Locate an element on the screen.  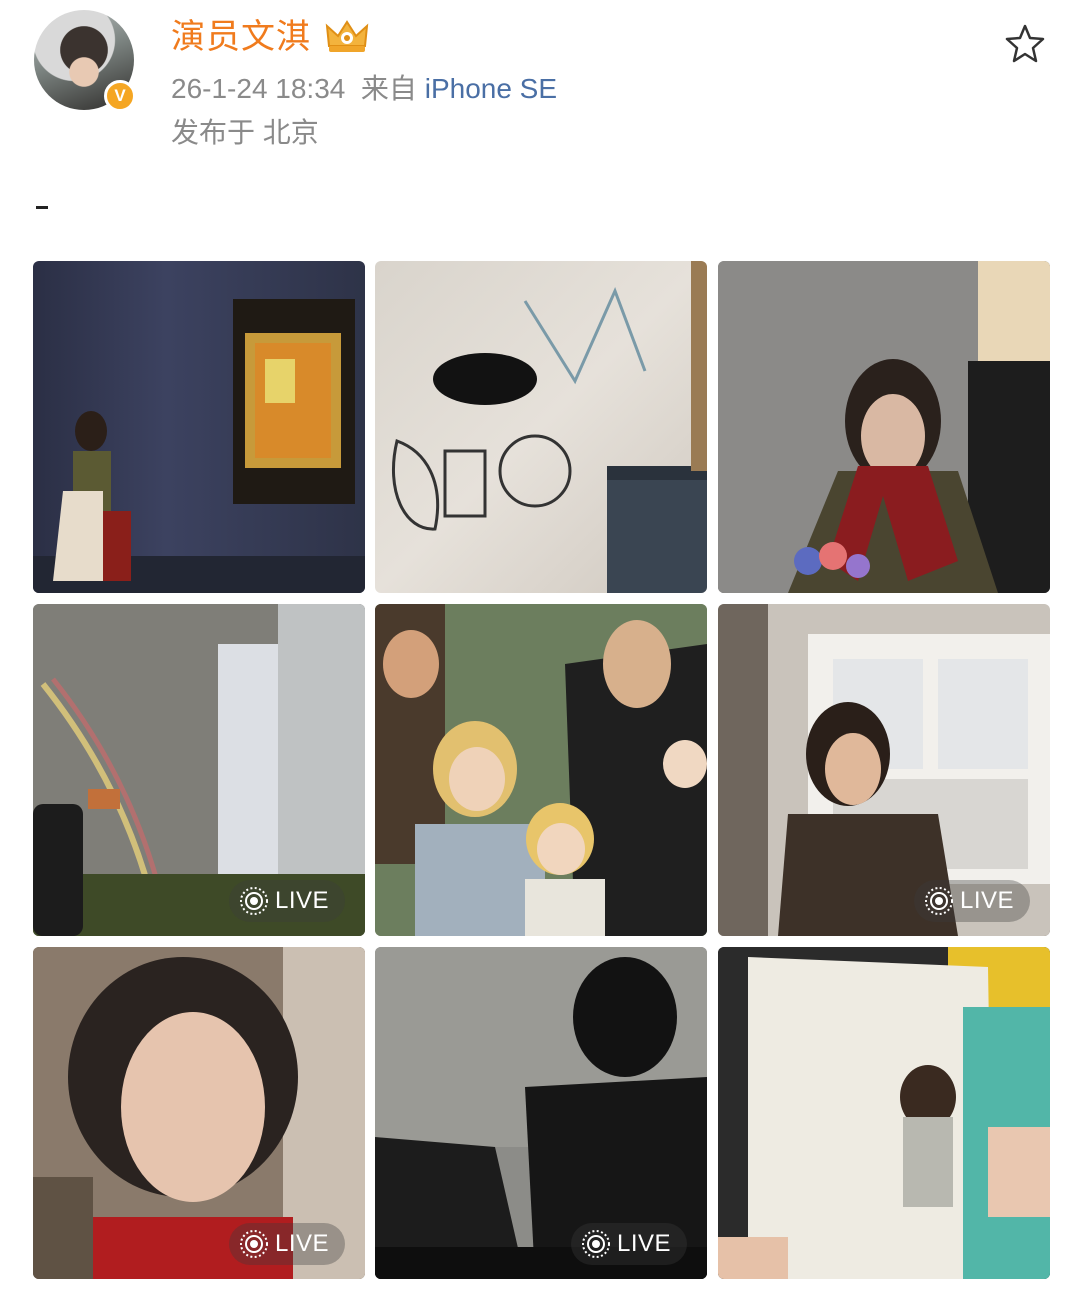
post-body-text is located at coordinates (42, 207).